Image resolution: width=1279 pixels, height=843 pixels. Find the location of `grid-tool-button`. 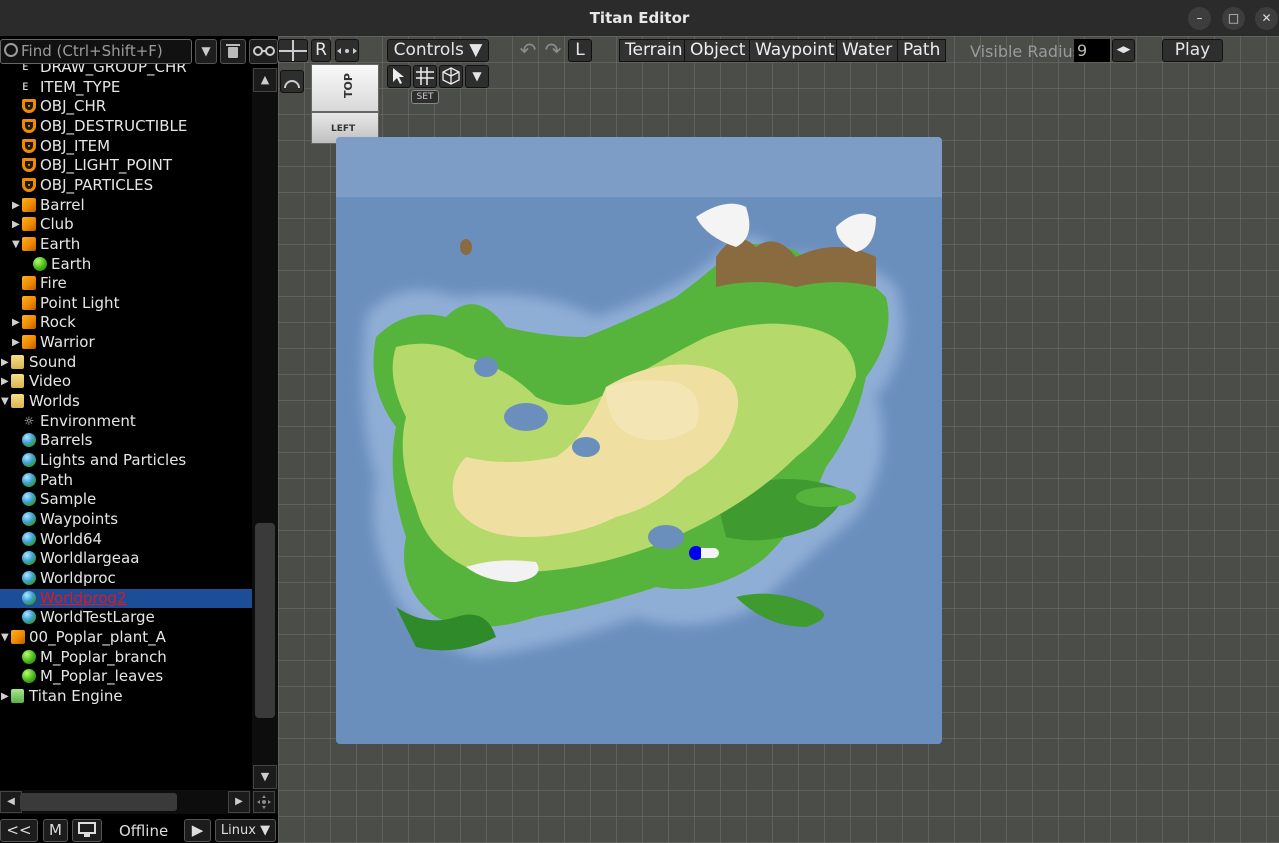

grid-tool-button is located at coordinates (425, 76).